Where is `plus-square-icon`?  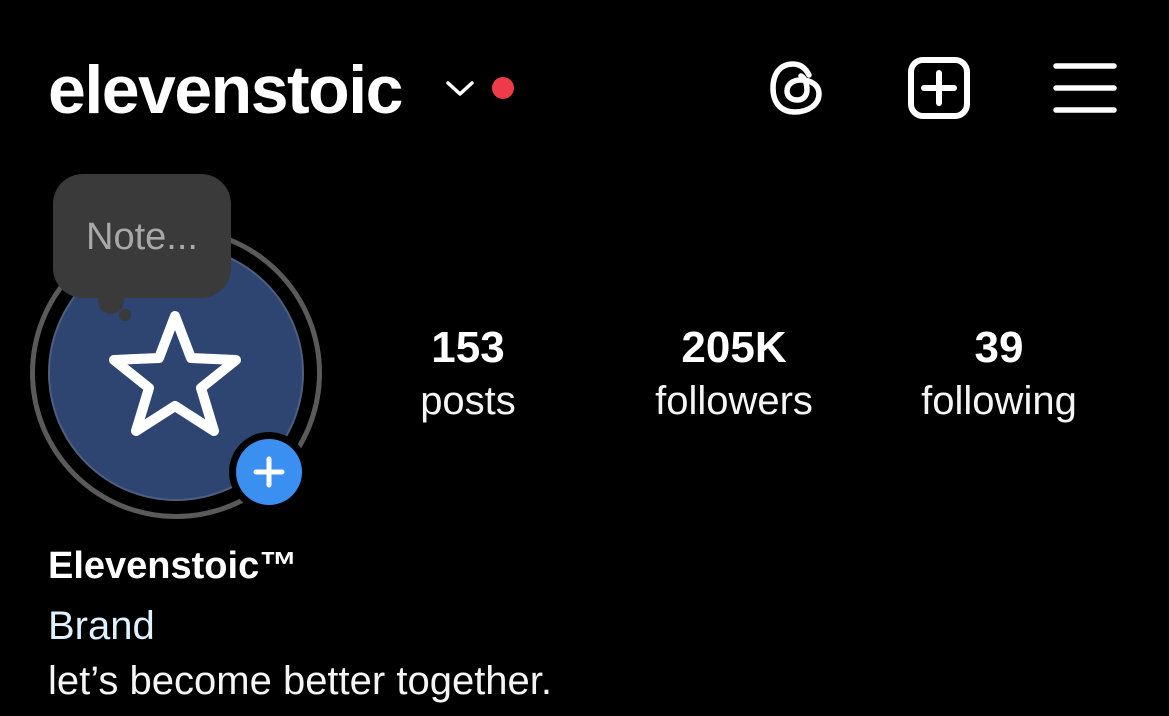 plus-square-icon is located at coordinates (939, 88).